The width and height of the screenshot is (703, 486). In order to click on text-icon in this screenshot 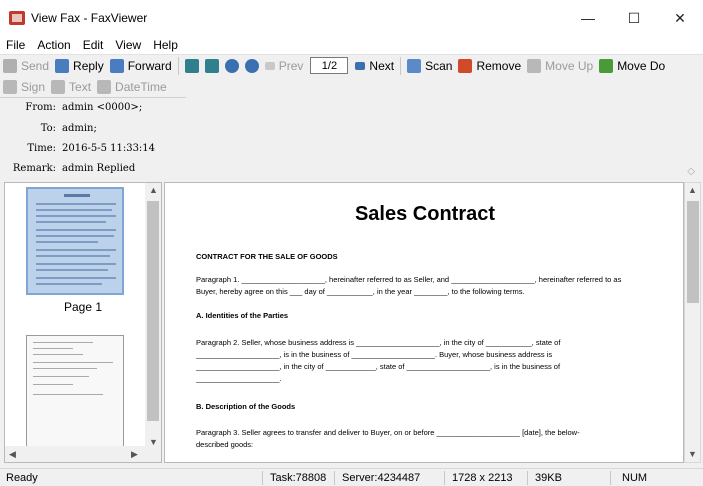, I will do `click(58, 86)`.